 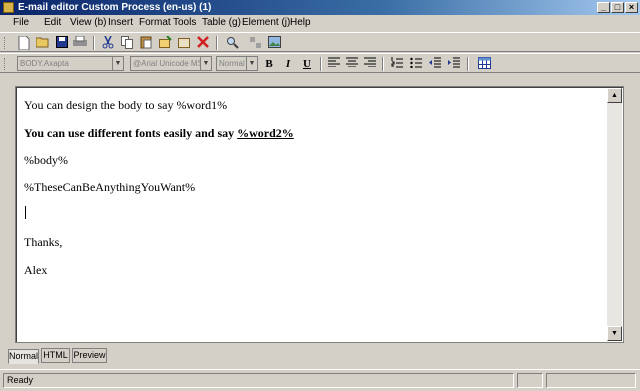 I want to click on close-button: ×, so click(x=631, y=7).